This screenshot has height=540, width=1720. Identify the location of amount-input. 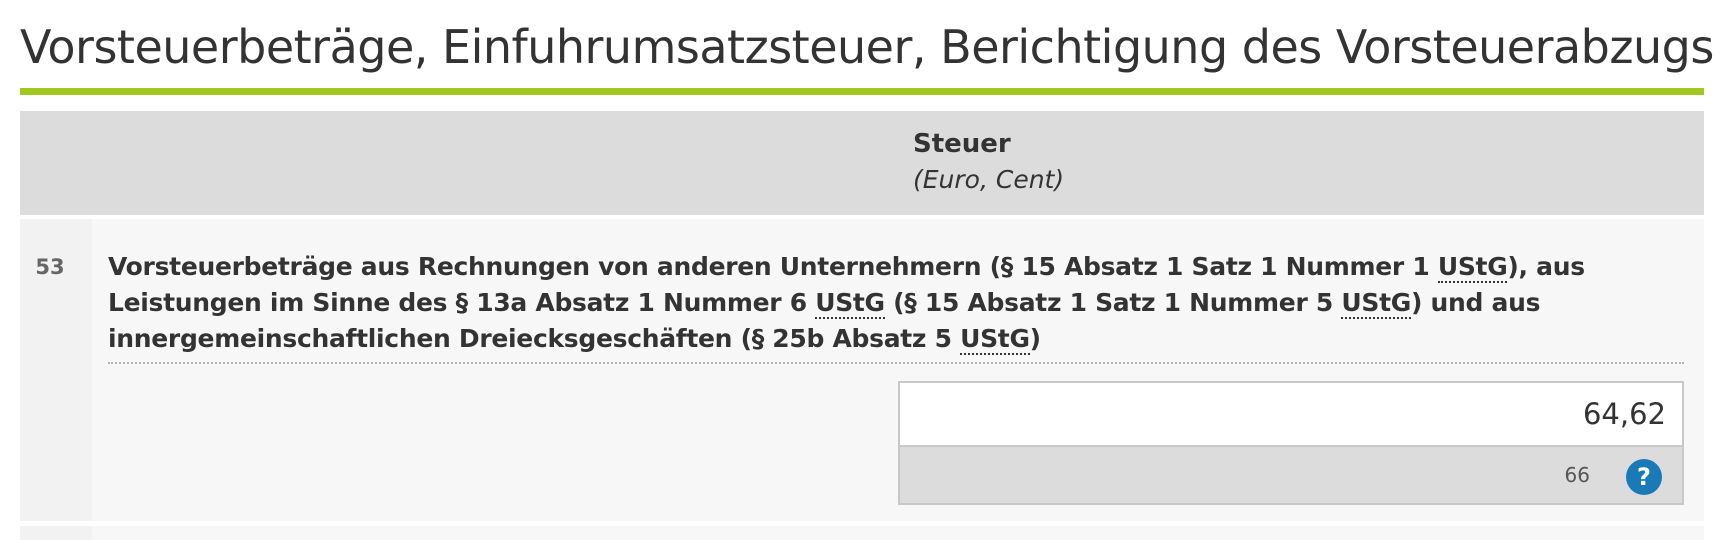
(1291, 415).